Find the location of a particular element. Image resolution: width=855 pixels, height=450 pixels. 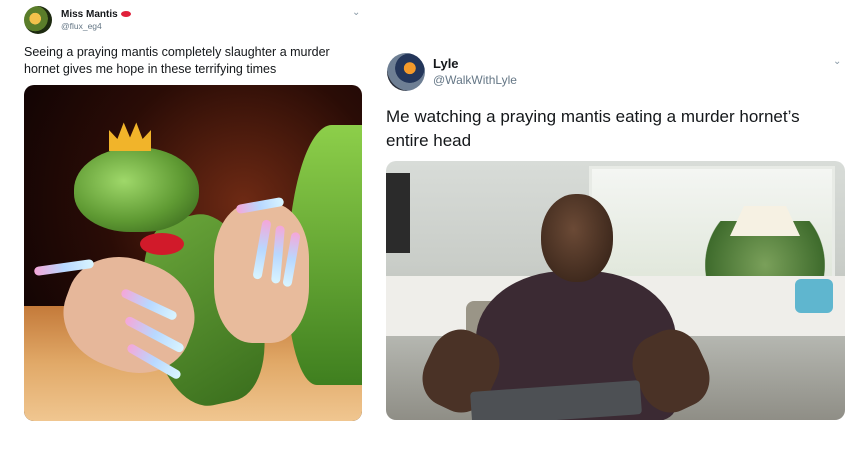

handle: @WalkWithLyle is located at coordinates (475, 80).